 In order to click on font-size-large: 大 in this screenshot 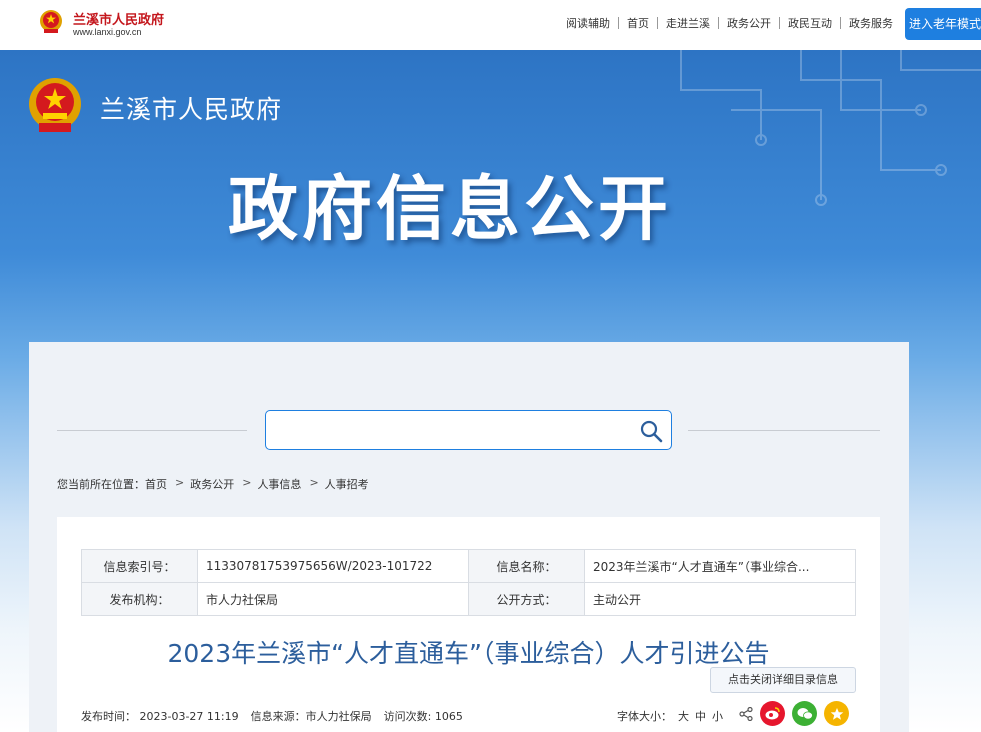, I will do `click(683, 716)`.